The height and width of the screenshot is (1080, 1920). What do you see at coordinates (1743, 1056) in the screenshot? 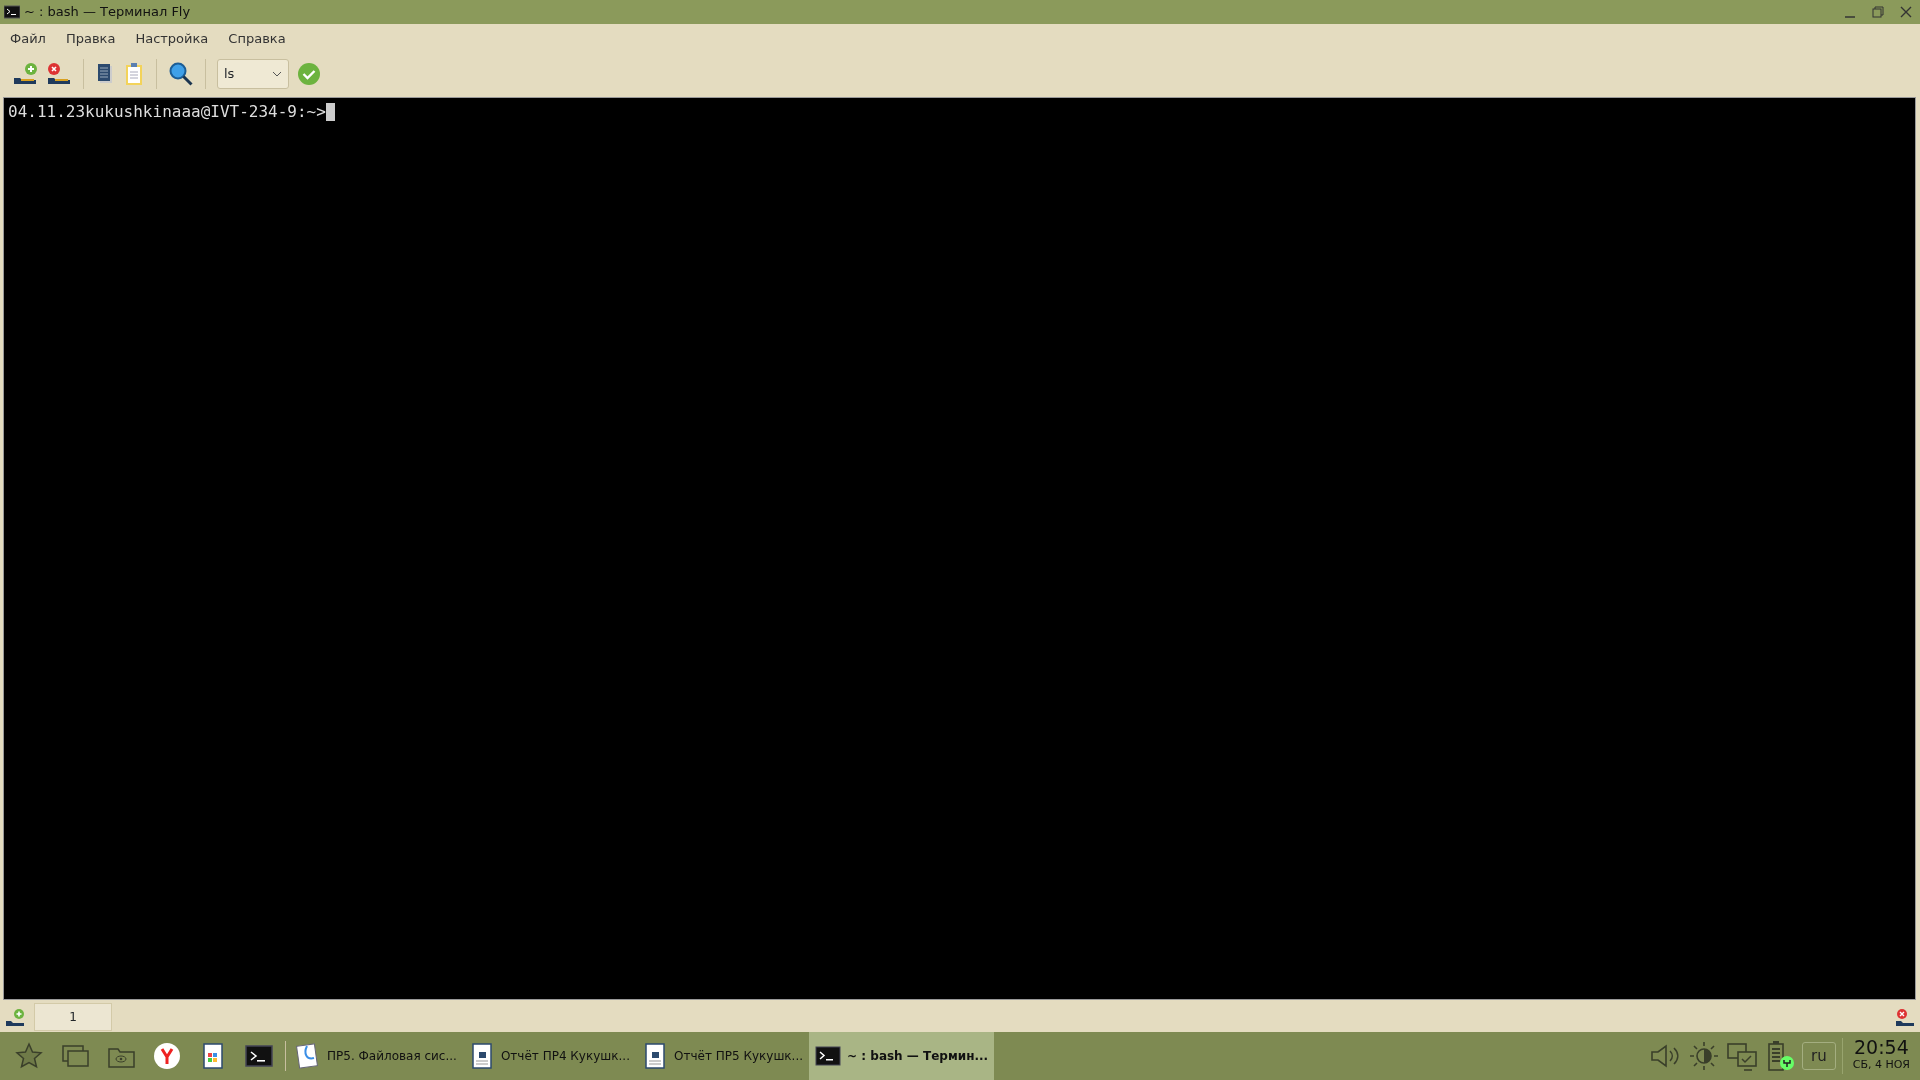
I see `network-screens-icon` at bounding box center [1743, 1056].